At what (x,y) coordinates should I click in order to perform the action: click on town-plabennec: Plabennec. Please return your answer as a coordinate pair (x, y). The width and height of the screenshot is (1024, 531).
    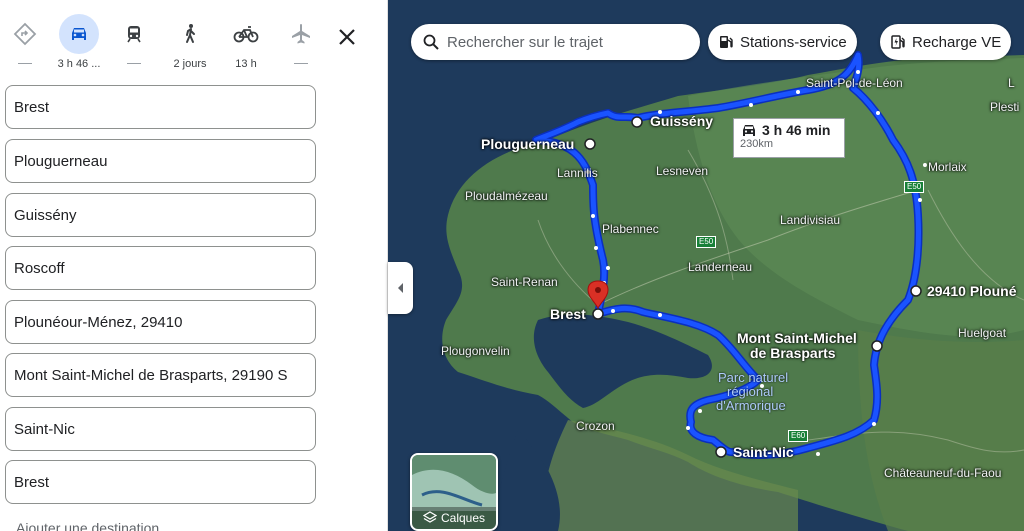
    Looking at the image, I should click on (630, 229).